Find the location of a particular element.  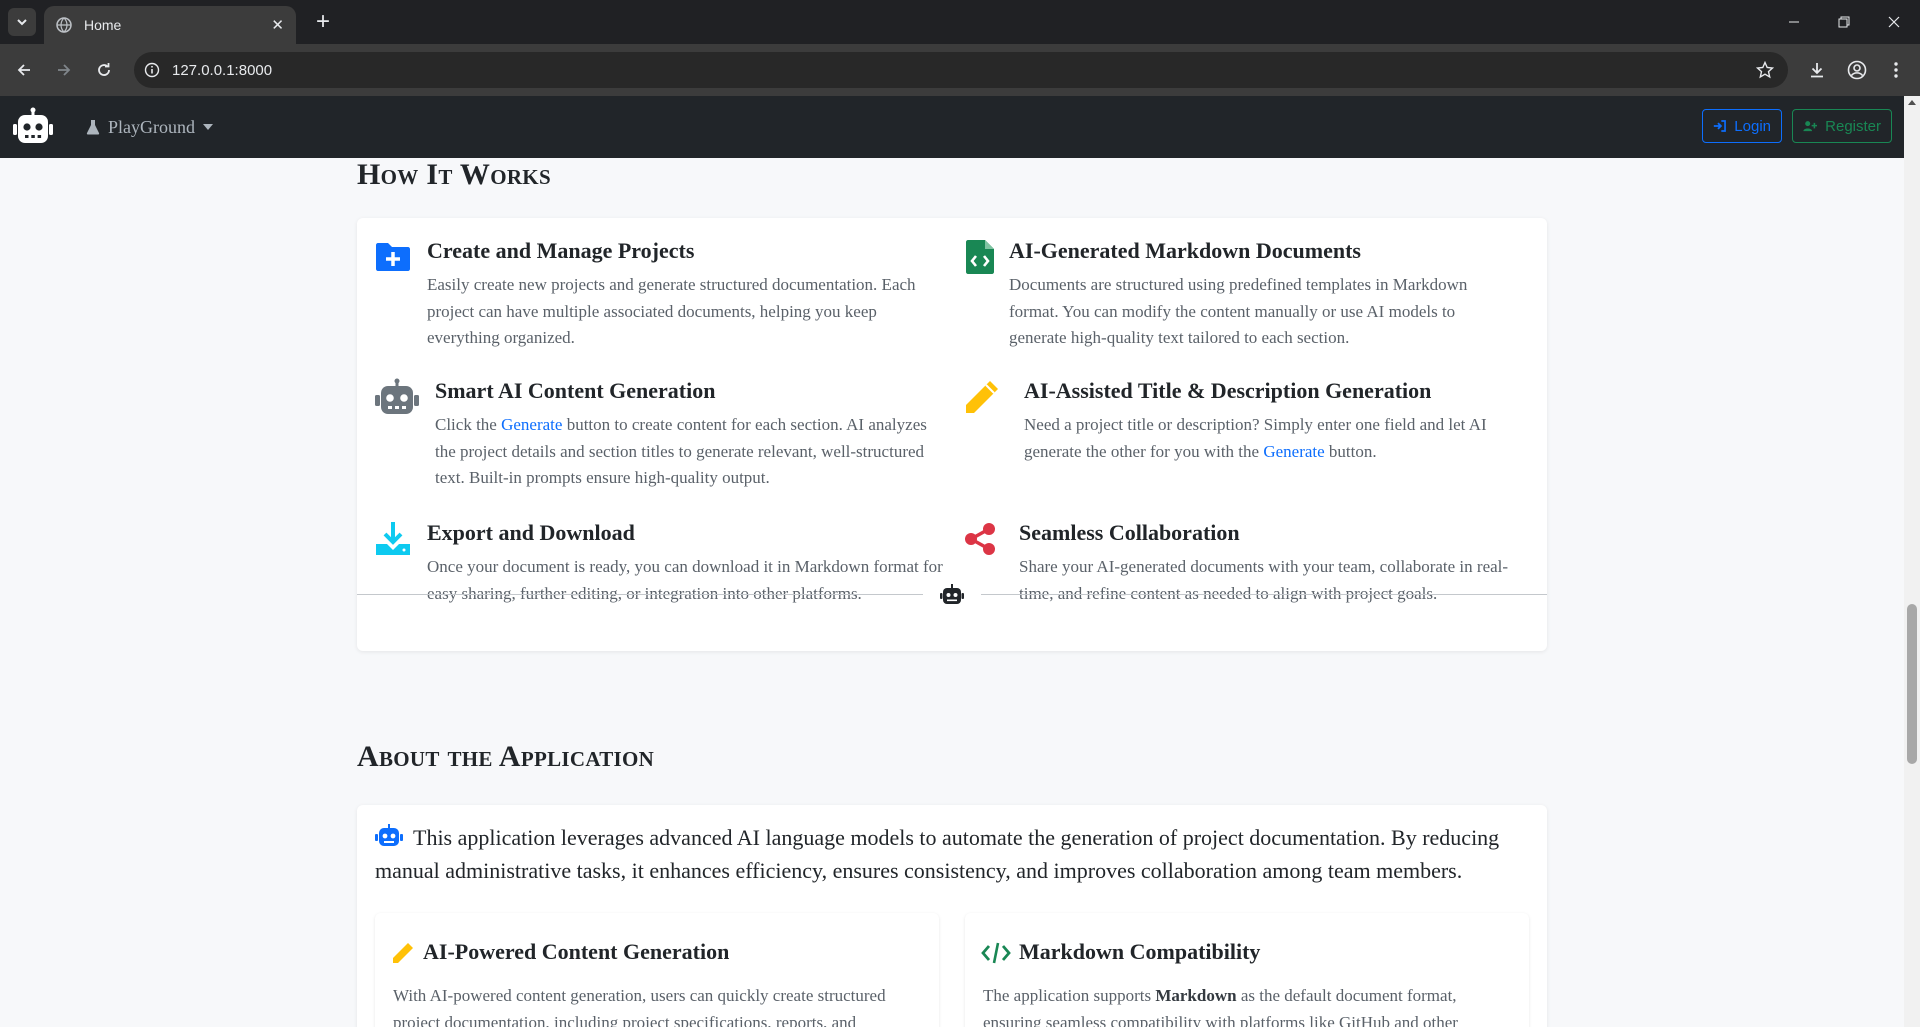

close-tab-icon: ✕ is located at coordinates (277, 25).